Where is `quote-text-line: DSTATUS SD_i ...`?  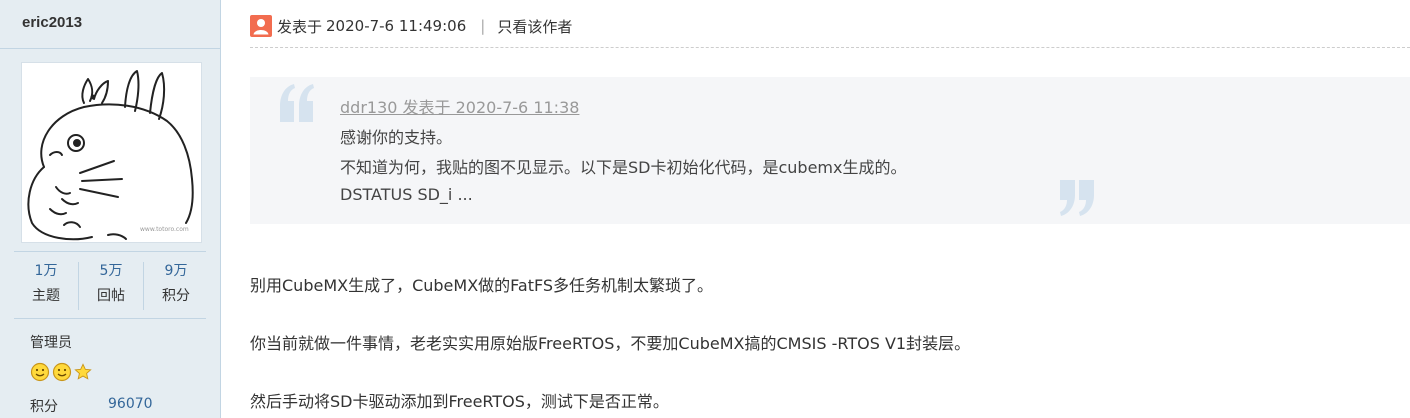 quote-text-line: DSTATUS SD_i ... is located at coordinates (406, 194).